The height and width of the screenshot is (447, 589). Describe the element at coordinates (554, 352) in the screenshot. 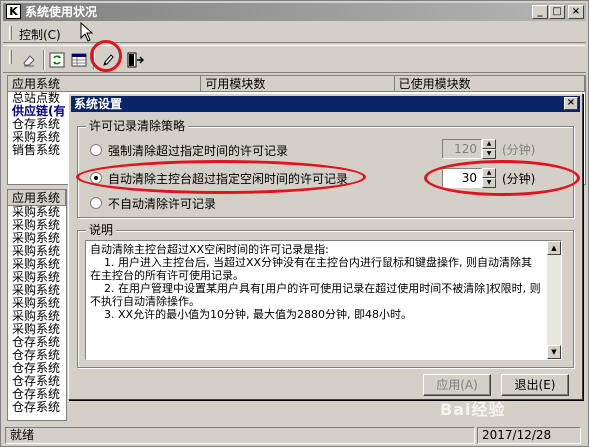

I see `scroll-down-icon: ▼` at that location.